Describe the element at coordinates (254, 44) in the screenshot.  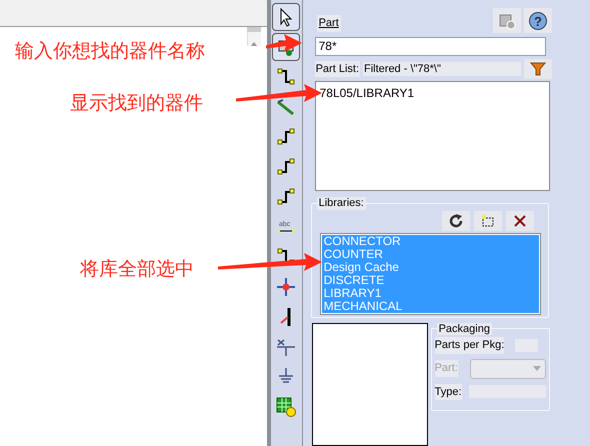
I see `scroll-up-icon` at that location.